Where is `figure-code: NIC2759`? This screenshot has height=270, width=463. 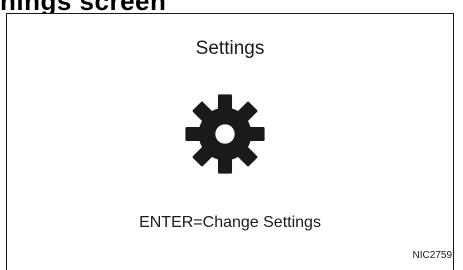 figure-code: NIC2759 is located at coordinates (432, 255).